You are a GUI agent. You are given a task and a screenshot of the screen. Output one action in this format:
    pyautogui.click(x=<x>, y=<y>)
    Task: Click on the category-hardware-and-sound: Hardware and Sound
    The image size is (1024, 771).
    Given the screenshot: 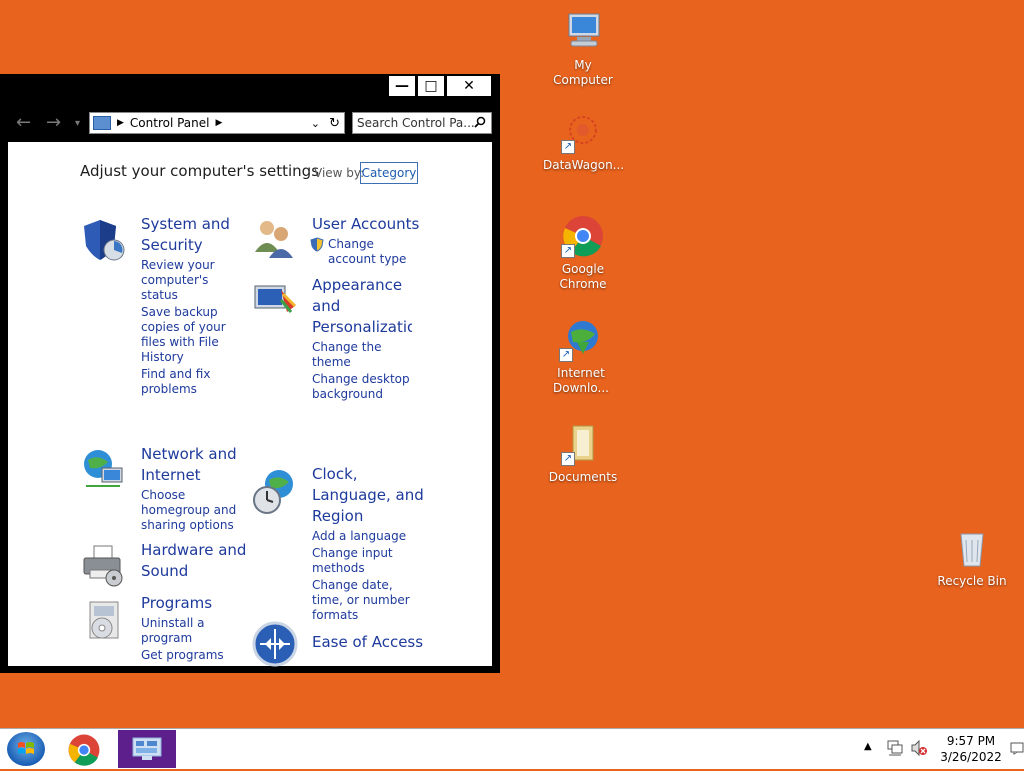 What is the action you would take?
    pyautogui.click(x=196, y=561)
    